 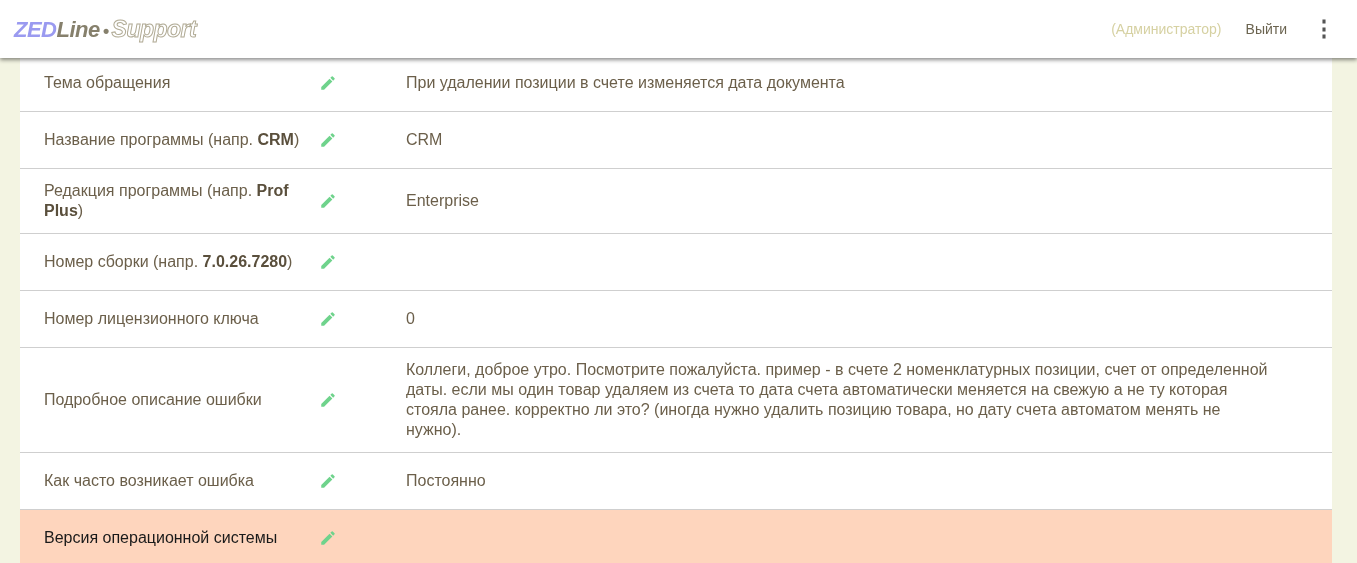 What do you see at coordinates (152, 319) in the screenshot?
I see `field-label: Номер лицензионного ключа` at bounding box center [152, 319].